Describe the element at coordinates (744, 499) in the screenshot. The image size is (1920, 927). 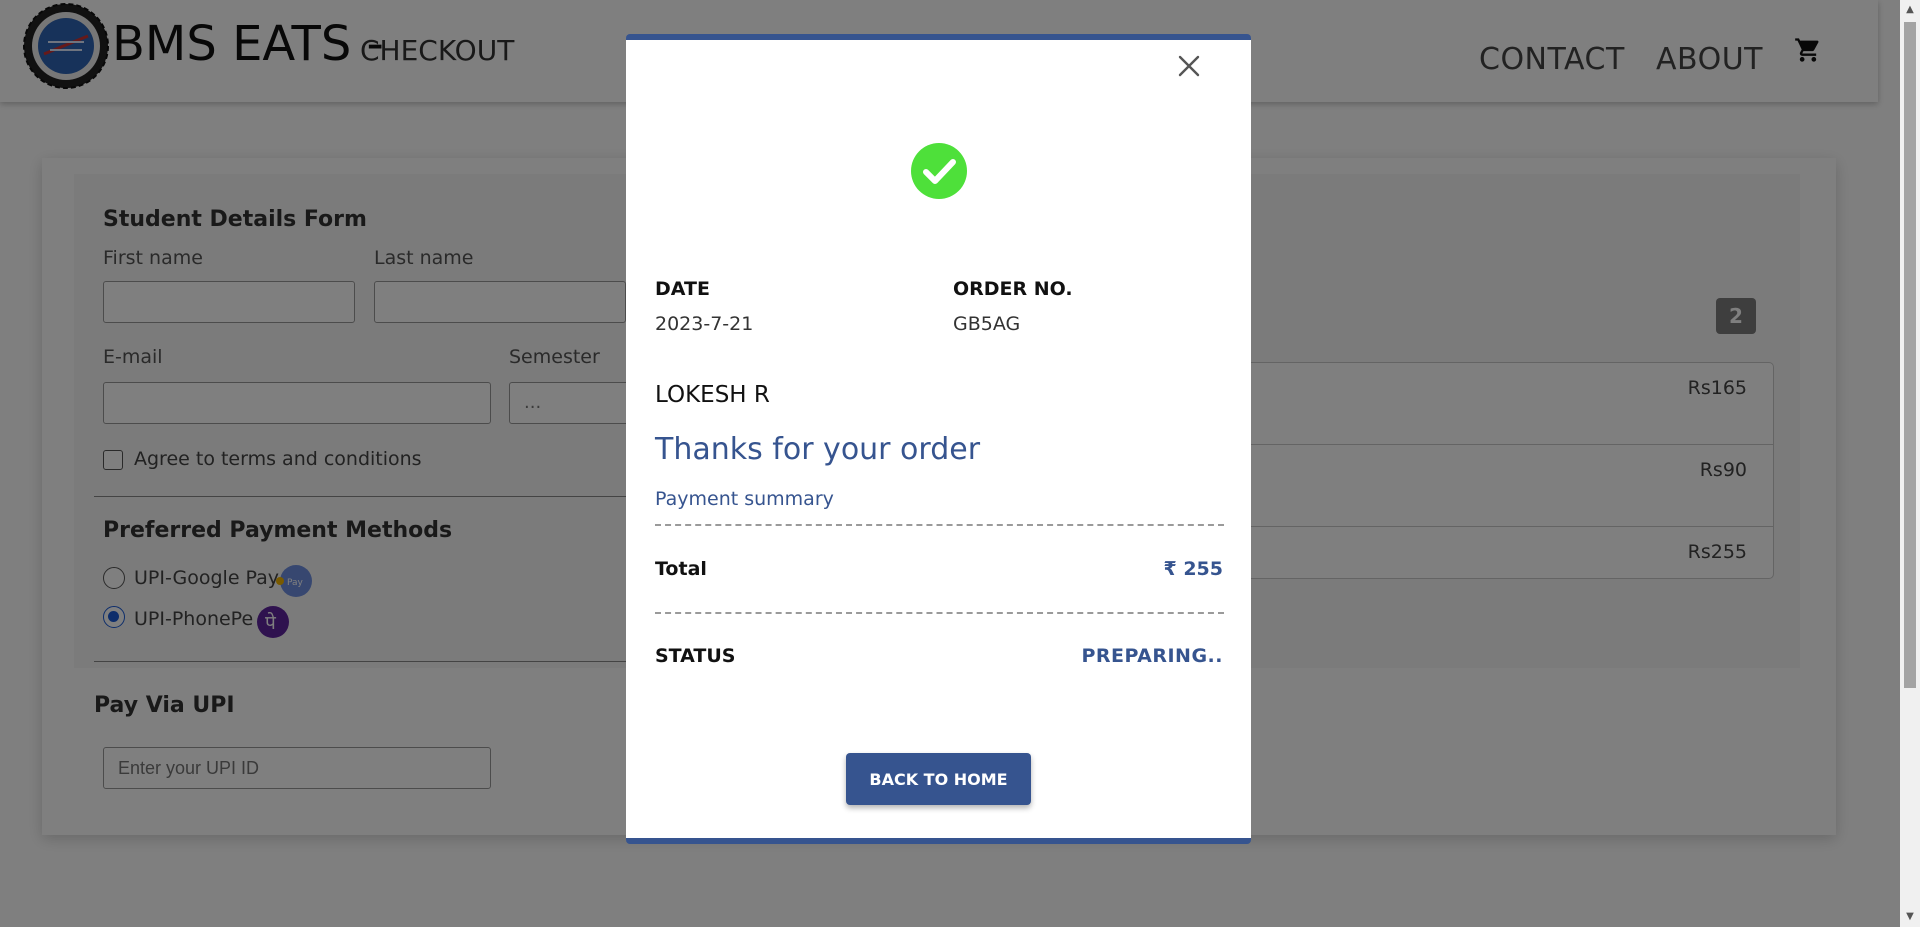
I see `payment-summary-label: Payment summary` at that location.